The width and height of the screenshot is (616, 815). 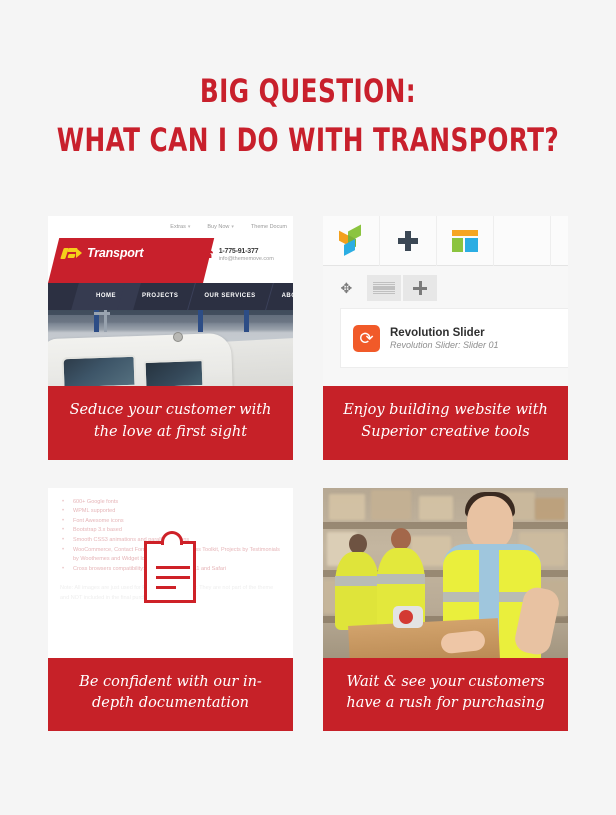 I want to click on rows-icon, so click(x=384, y=288).